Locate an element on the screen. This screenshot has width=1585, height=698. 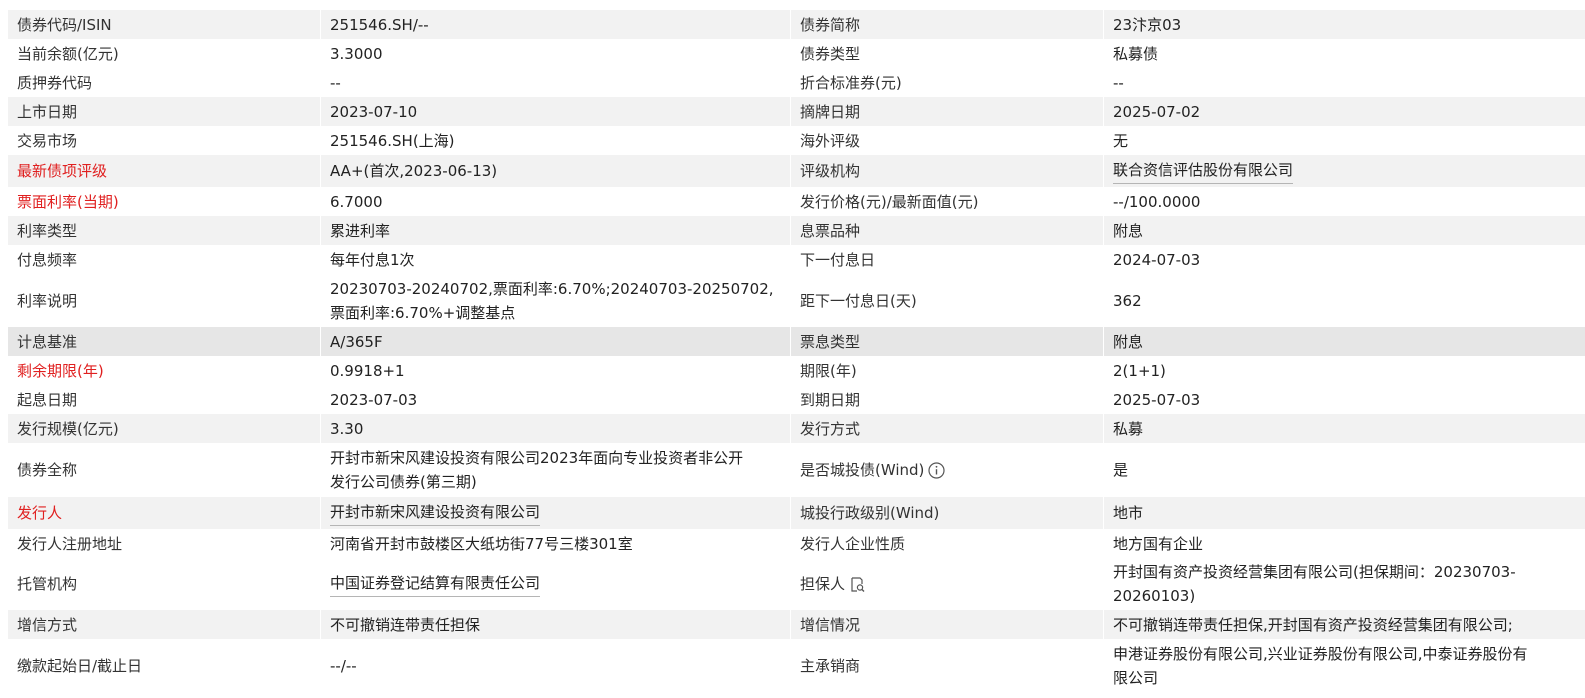
label-issue-method: 发行方式 is located at coordinates (947, 428).